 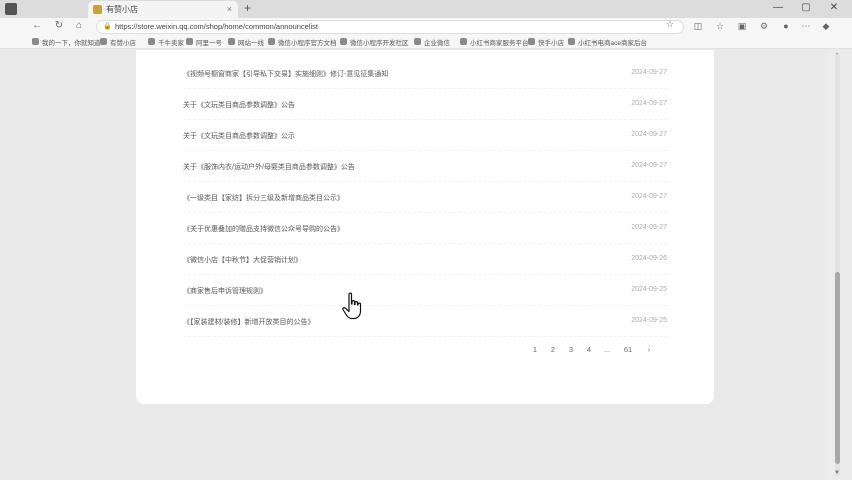 I want to click on announcement-title: 《关于优惠叠加的赠品支持微信公众号导购的公告》, so click(x=263, y=229).